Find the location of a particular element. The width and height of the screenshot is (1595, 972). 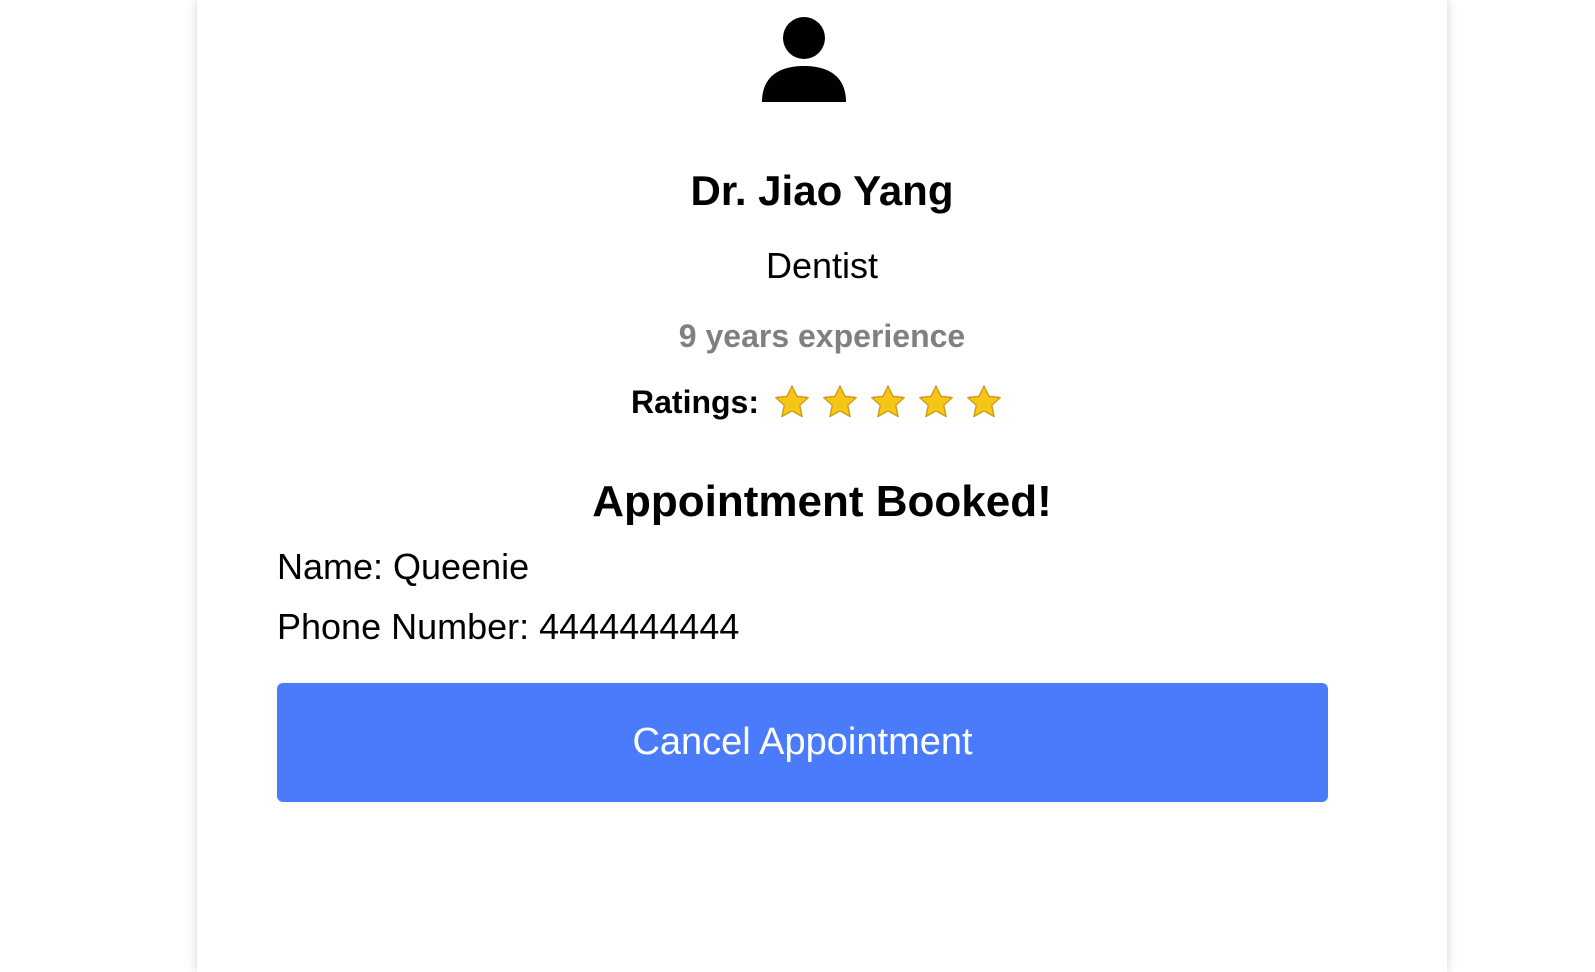

rating-stars is located at coordinates (893, 402).